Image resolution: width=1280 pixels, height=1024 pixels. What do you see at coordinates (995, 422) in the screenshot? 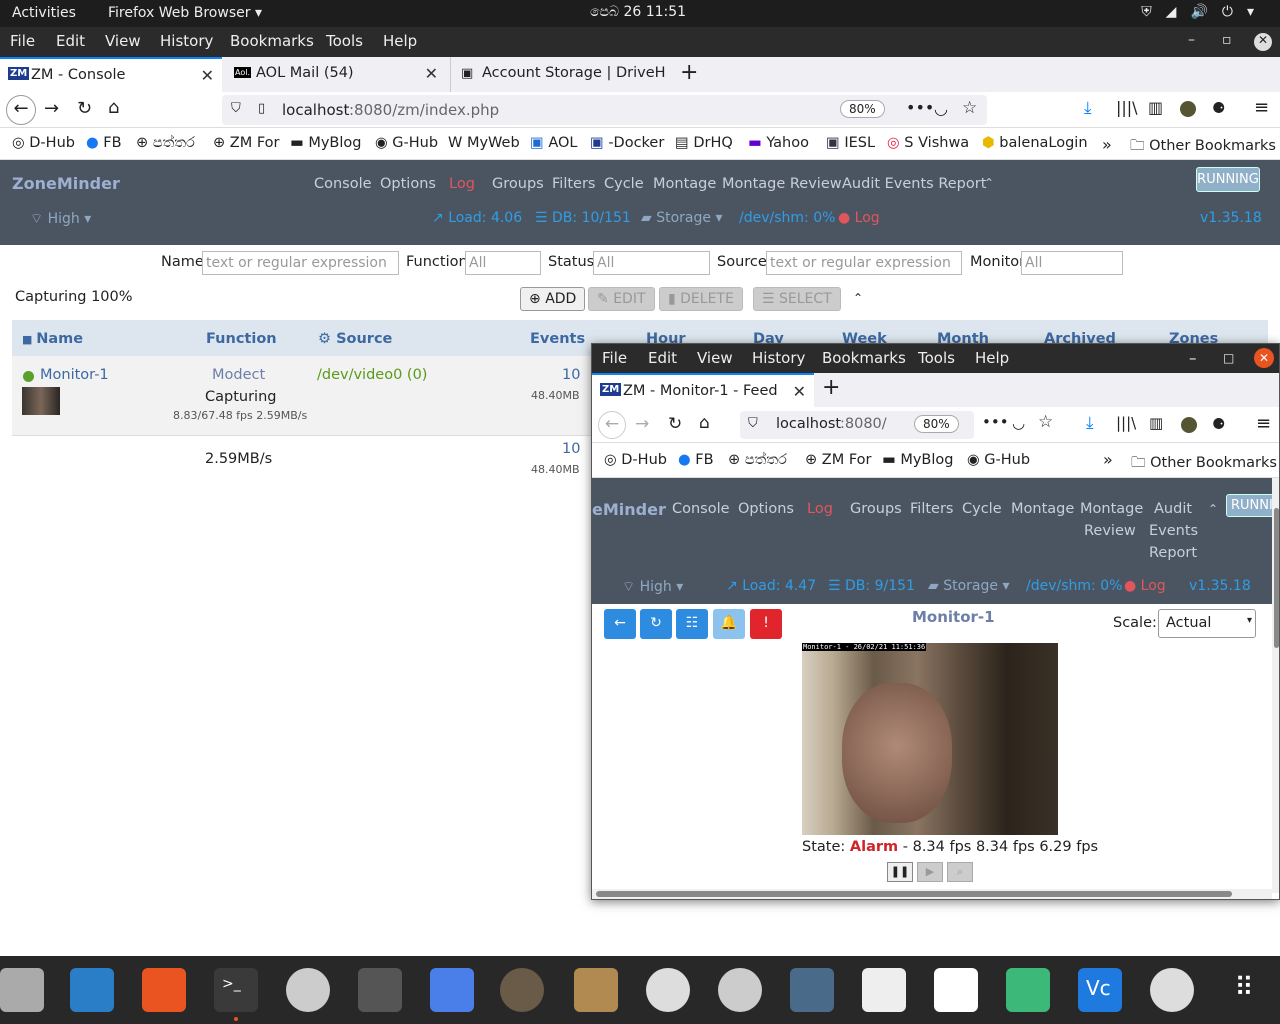
I see `more-icon: •••` at bounding box center [995, 422].